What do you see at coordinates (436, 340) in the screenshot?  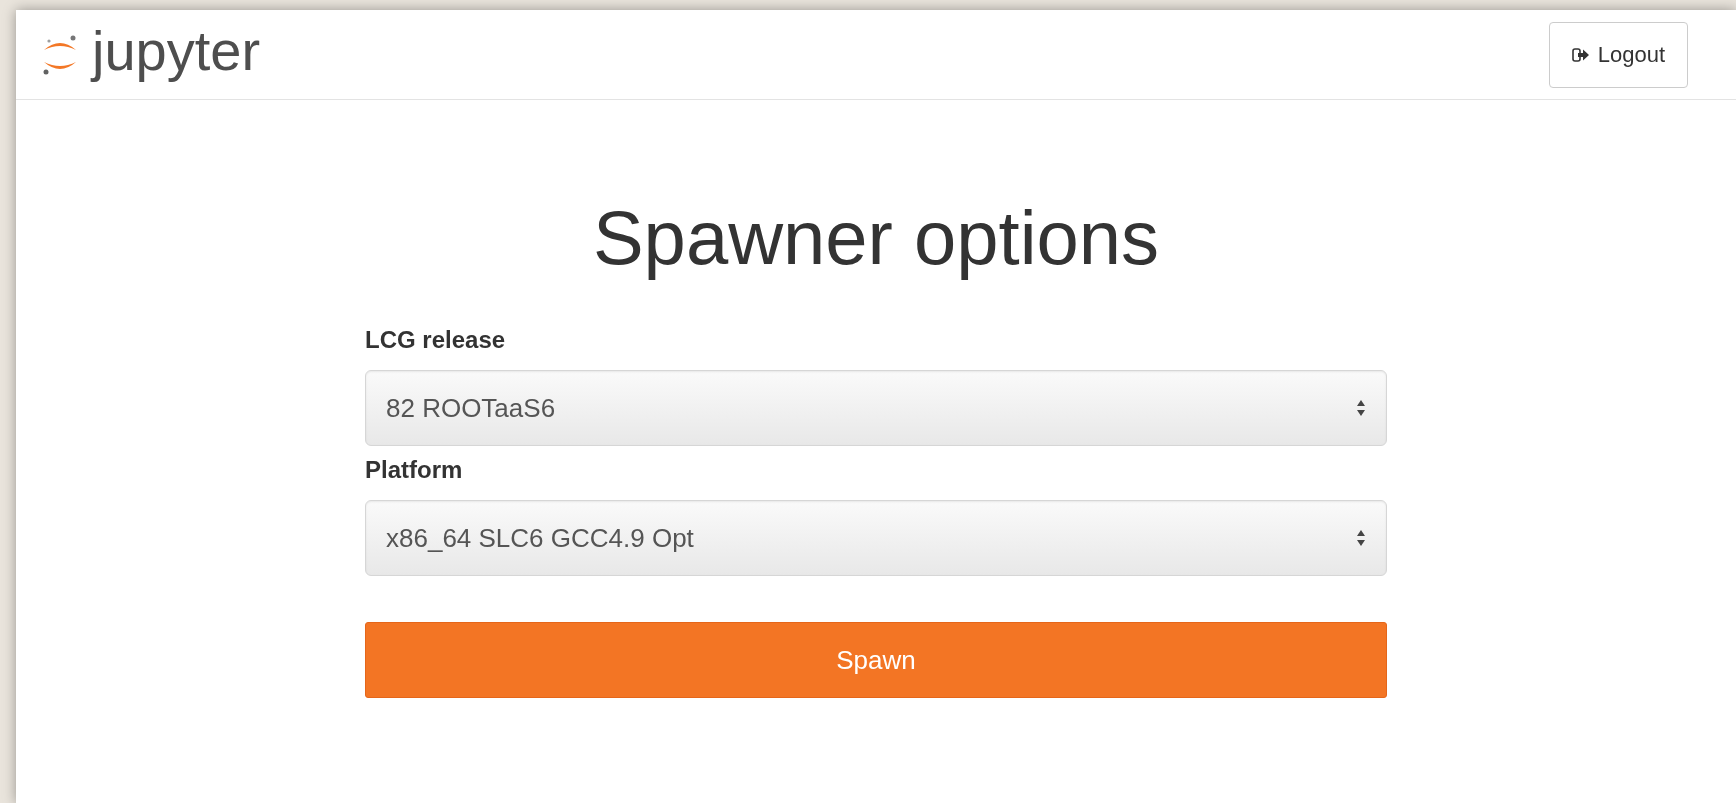 I see `field-label: LCG release` at bounding box center [436, 340].